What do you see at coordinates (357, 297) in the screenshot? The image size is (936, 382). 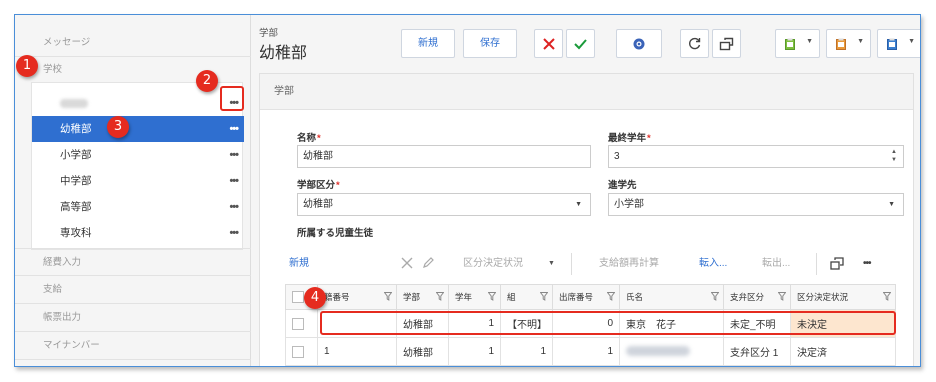 I see `col-header-id: 籍番号` at bounding box center [357, 297].